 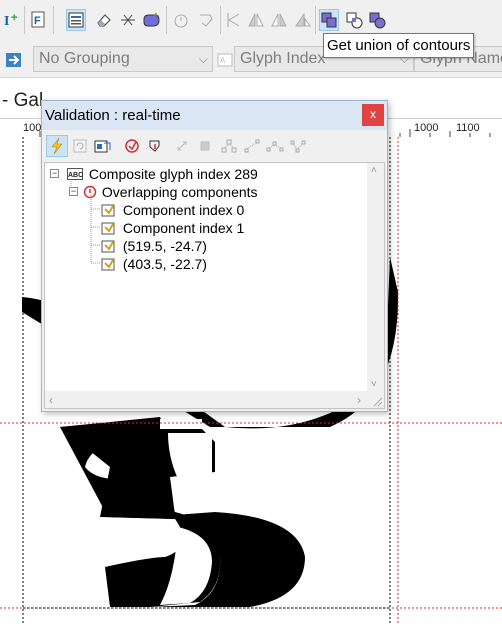 What do you see at coordinates (164, 246) in the screenshot?
I see `tree-node-label: (519.5, -24.7)` at bounding box center [164, 246].